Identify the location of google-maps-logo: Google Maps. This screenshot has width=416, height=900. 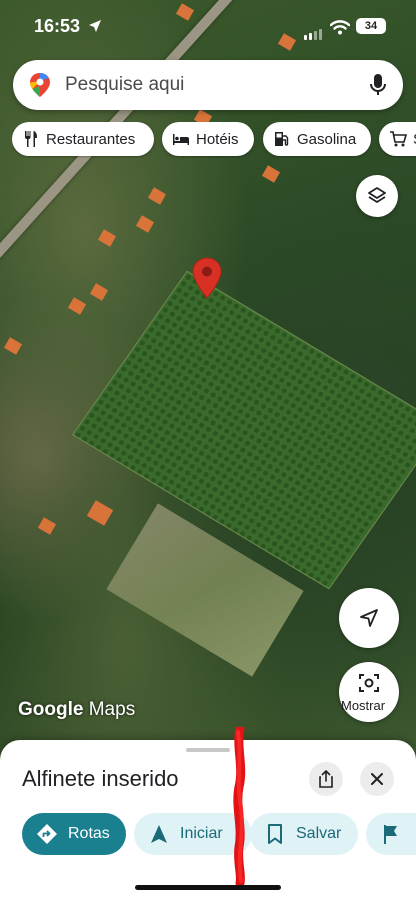
(76, 710).